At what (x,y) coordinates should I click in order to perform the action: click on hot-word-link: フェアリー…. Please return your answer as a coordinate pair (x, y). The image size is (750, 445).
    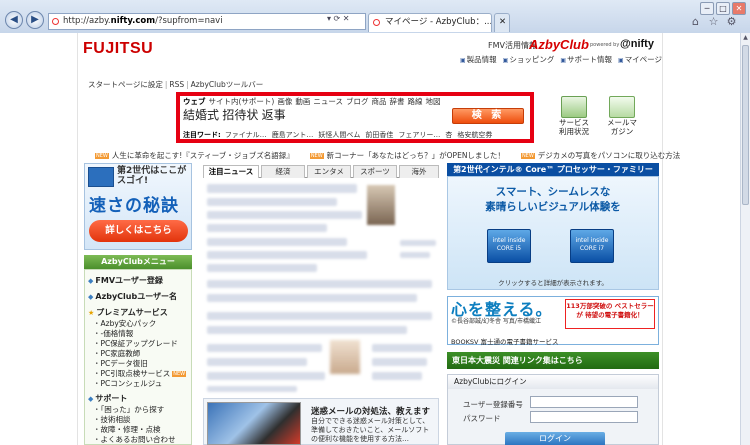
    Looking at the image, I should click on (419, 135).